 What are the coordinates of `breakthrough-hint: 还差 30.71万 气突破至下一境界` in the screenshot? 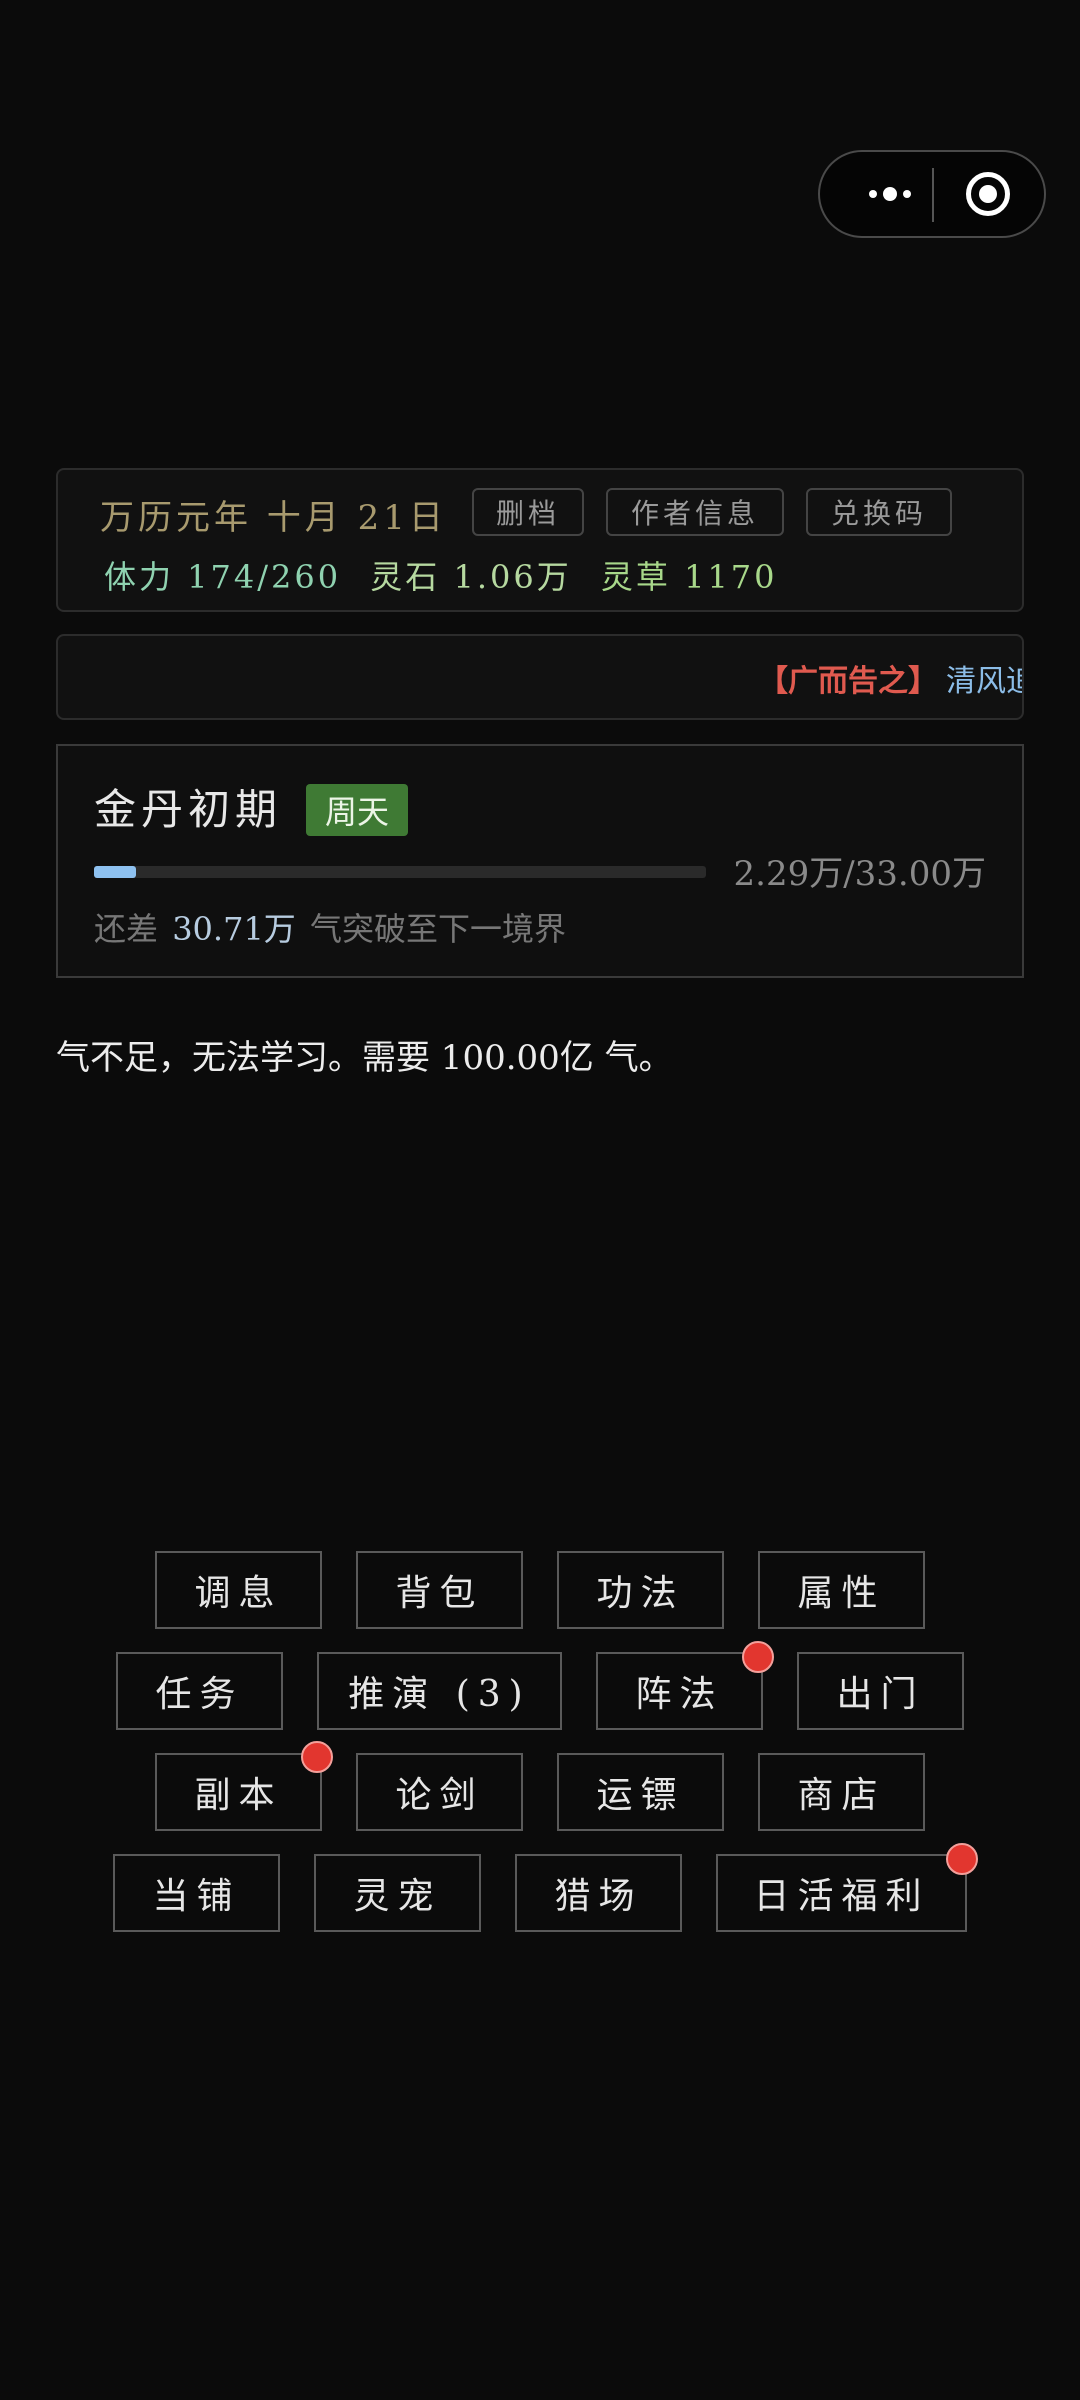 It's located at (330, 927).